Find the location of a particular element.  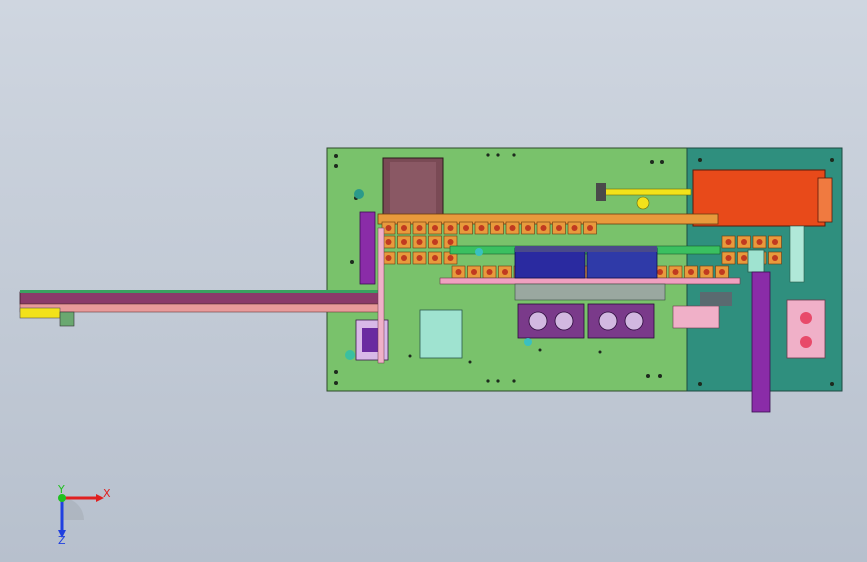

mint-block is located at coordinates (441, 334).